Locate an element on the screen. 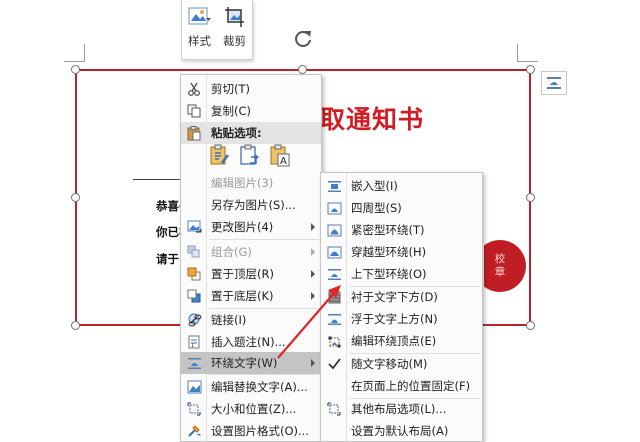  document-line-3: 请于 is located at coordinates (167, 259).